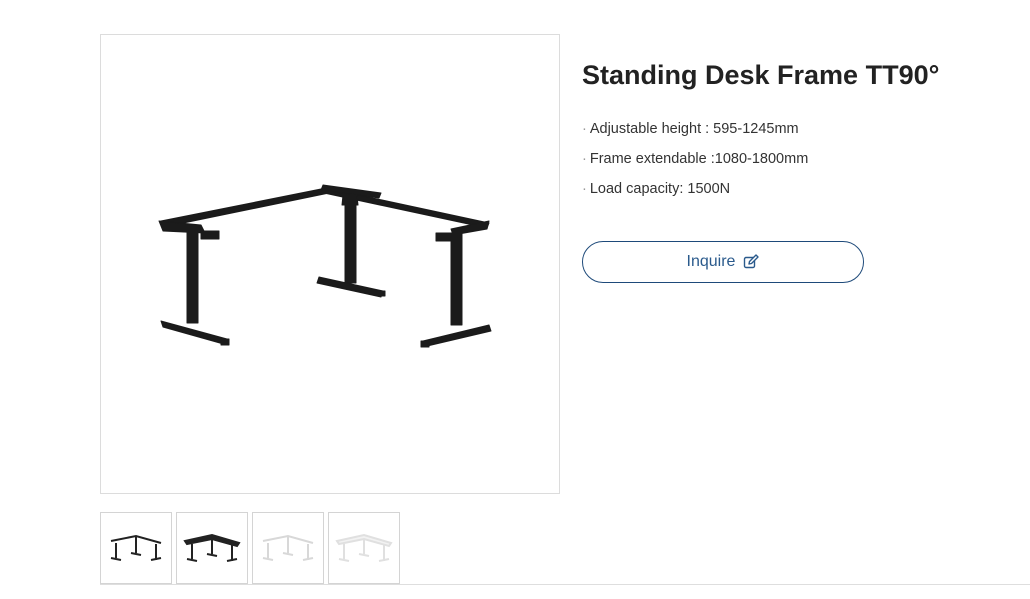  What do you see at coordinates (694, 129) in the screenshot?
I see `spec-text: Adjustable height : 595-1245mm` at bounding box center [694, 129].